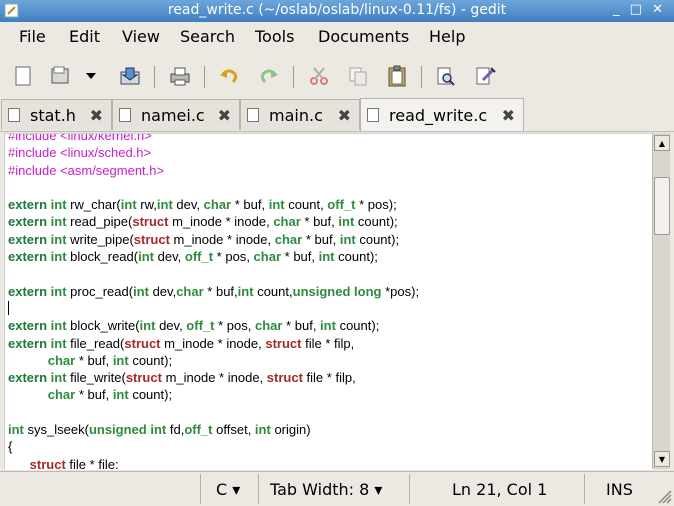 This screenshot has width=674, height=506. What do you see at coordinates (130, 76) in the screenshot?
I see `save-icon` at bounding box center [130, 76].